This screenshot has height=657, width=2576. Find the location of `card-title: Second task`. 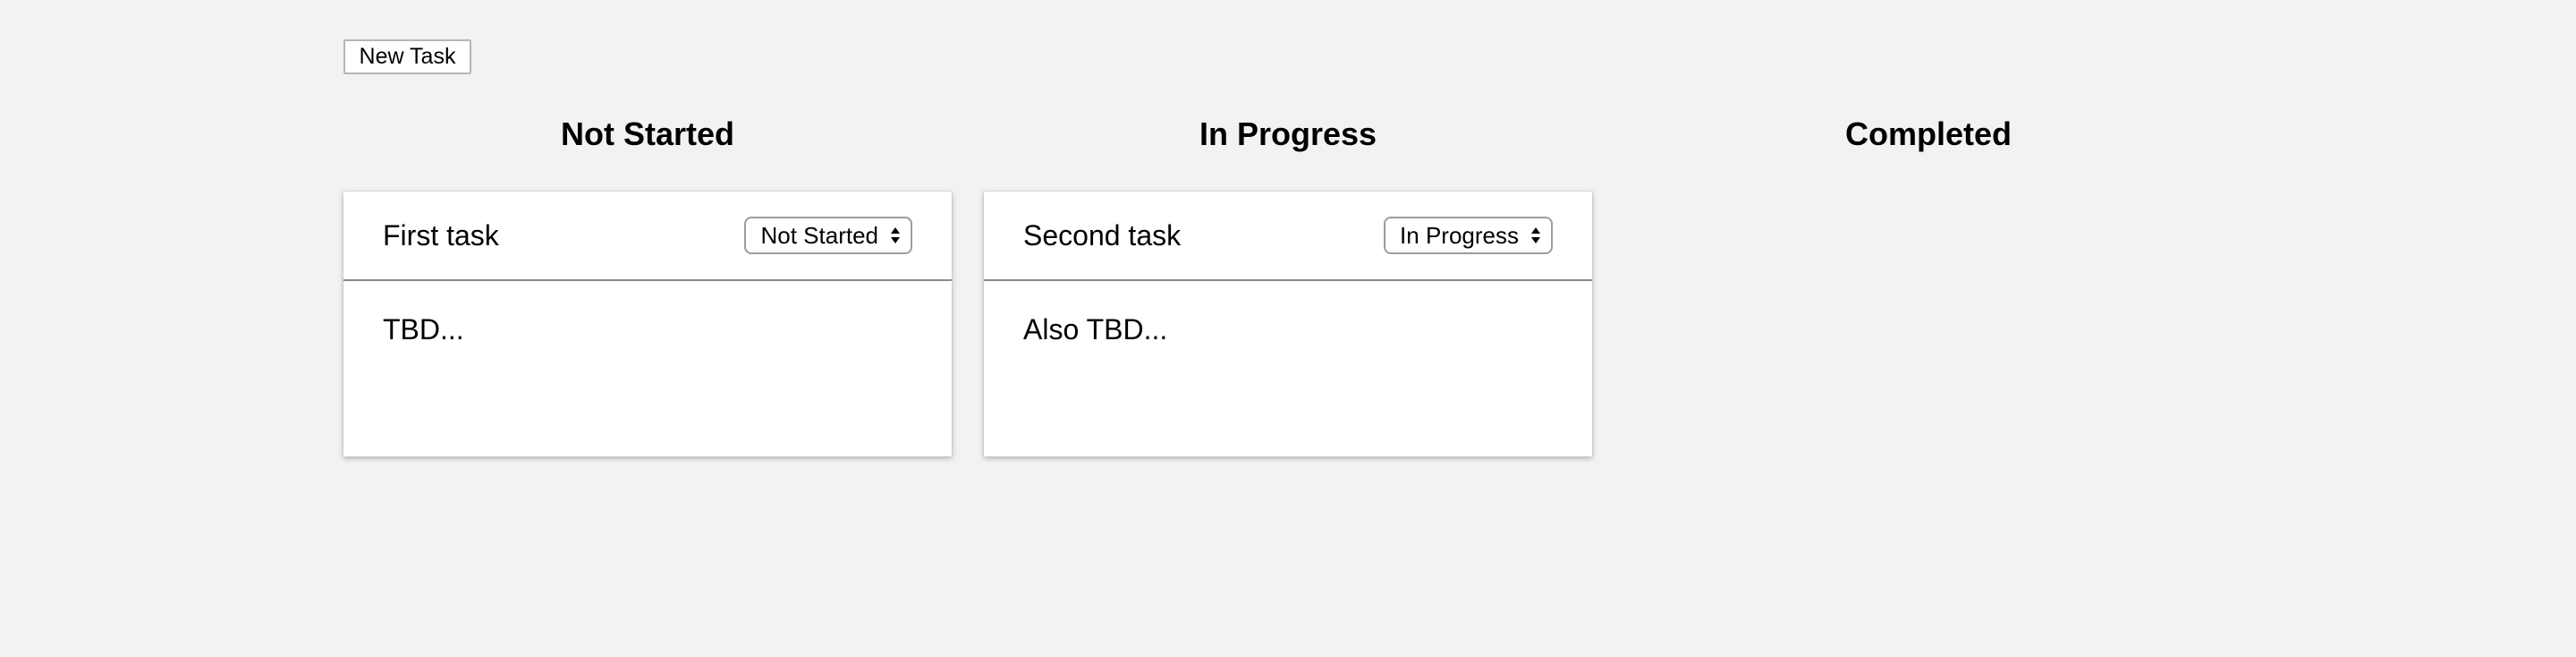

card-title: Second task is located at coordinates (1102, 235).